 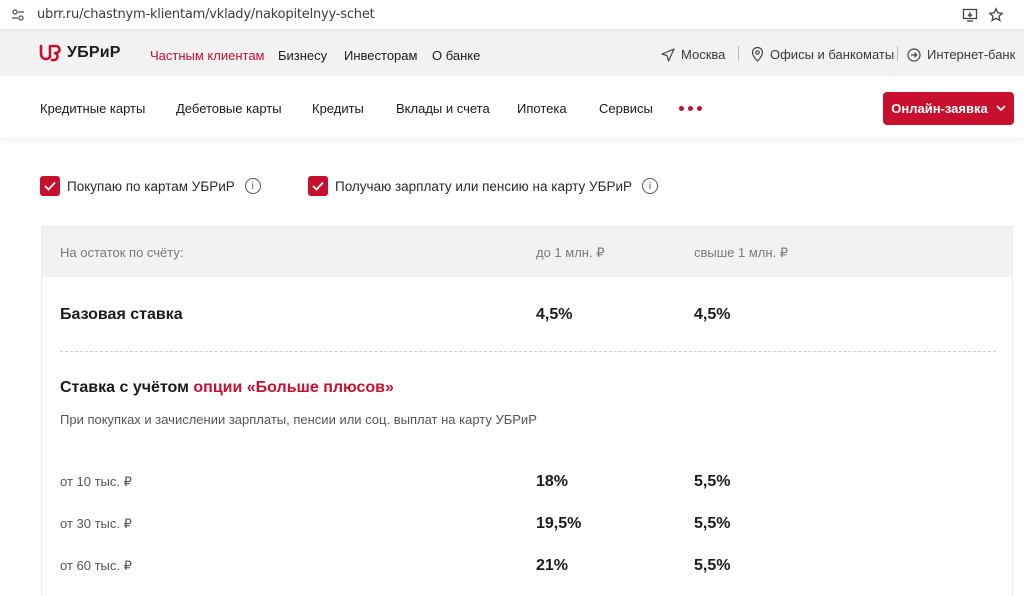 What do you see at coordinates (121, 314) in the screenshot?
I see `base-rate-label: Базовая ставка` at bounding box center [121, 314].